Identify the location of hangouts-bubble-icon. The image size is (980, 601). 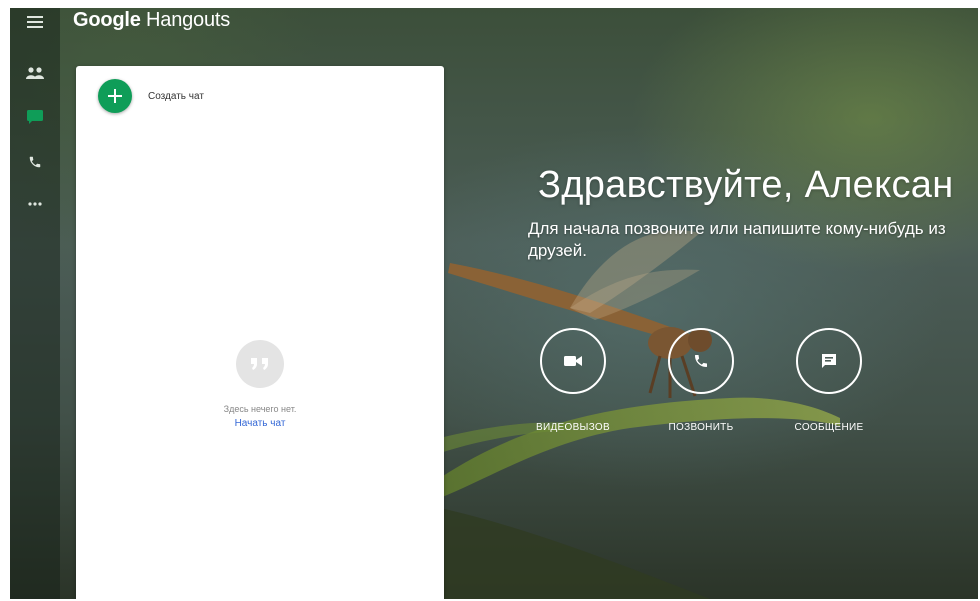
(260, 364).